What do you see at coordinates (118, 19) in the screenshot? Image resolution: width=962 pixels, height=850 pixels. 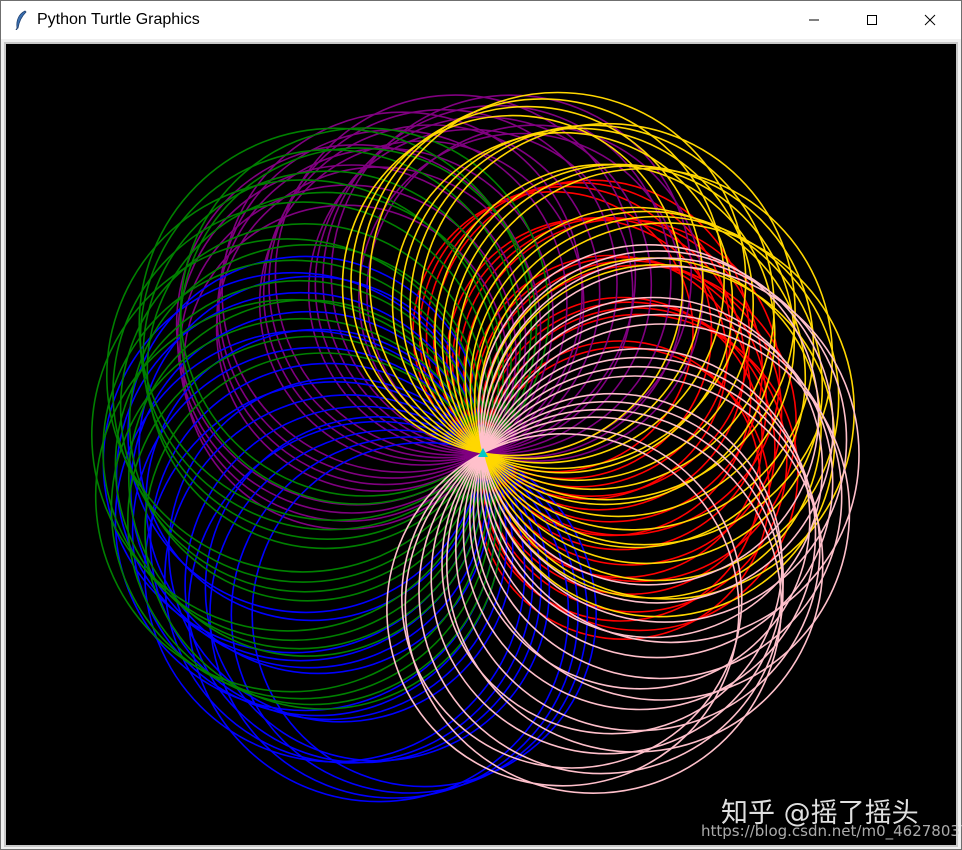 I see `window-title: Python Turtle Graphics` at bounding box center [118, 19].